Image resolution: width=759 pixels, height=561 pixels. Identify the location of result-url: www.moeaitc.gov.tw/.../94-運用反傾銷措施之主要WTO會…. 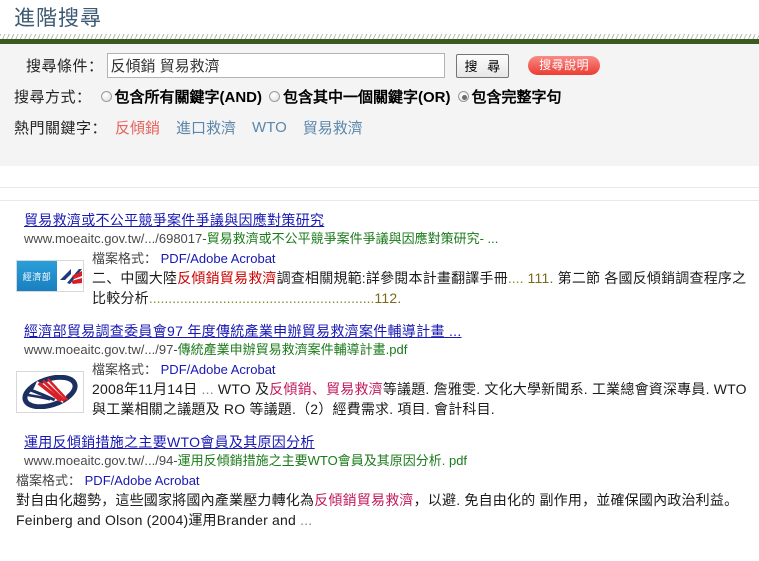
(386, 461).